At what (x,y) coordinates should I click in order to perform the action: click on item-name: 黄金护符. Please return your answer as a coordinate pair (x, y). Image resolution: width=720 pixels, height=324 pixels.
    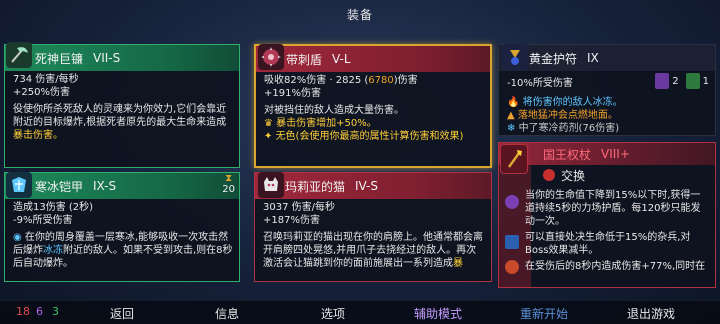
    Looking at the image, I should click on (553, 58).